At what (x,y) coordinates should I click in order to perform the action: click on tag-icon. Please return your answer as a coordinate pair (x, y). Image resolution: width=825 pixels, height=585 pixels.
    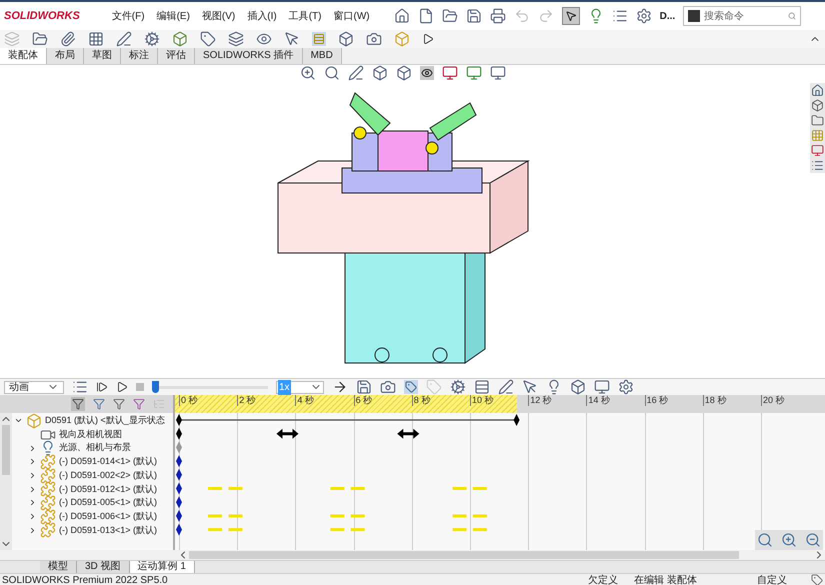
    Looking at the image, I should click on (817, 579).